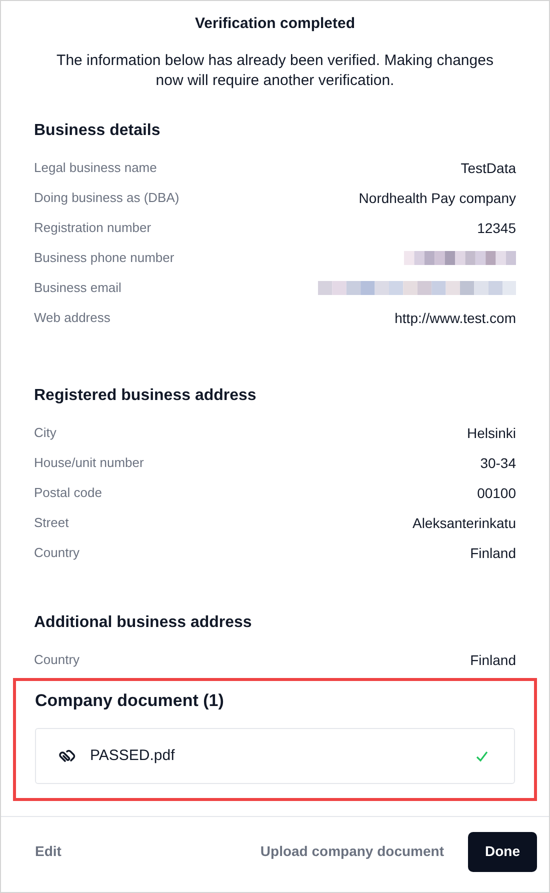 The height and width of the screenshot is (893, 550). I want to click on field-value: 00100, so click(496, 493).